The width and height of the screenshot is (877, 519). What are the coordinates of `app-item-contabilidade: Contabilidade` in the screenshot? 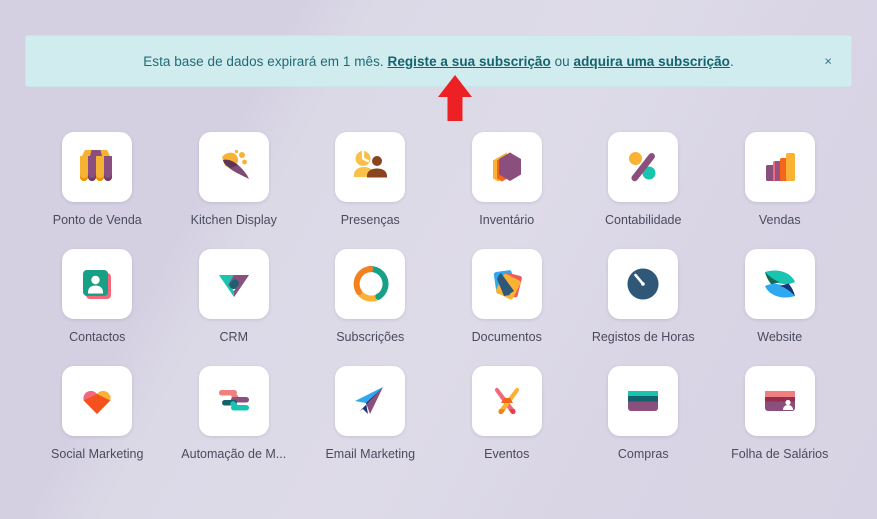 It's located at (643, 179).